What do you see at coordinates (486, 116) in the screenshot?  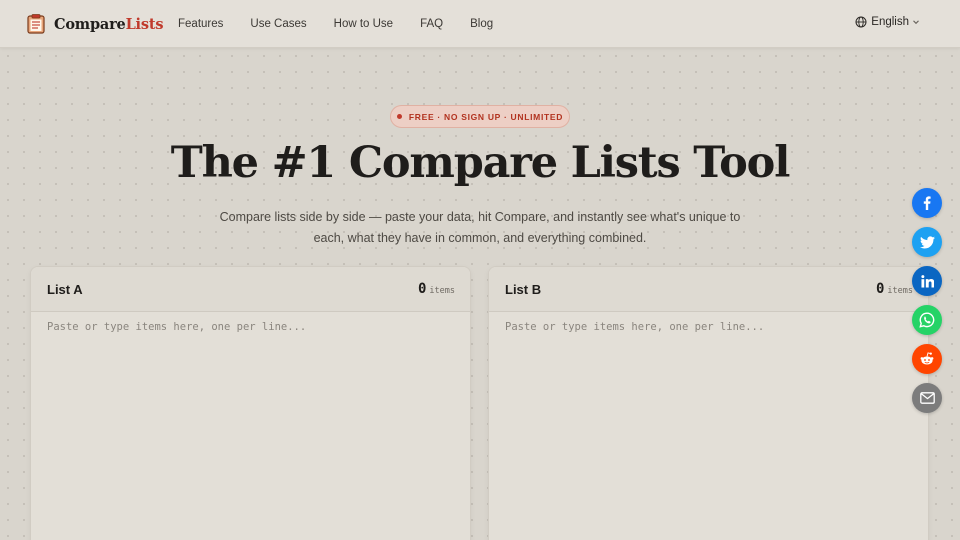 I see `badge-text: FREE · NO SIGN UP · UNLIMITED` at bounding box center [486, 116].